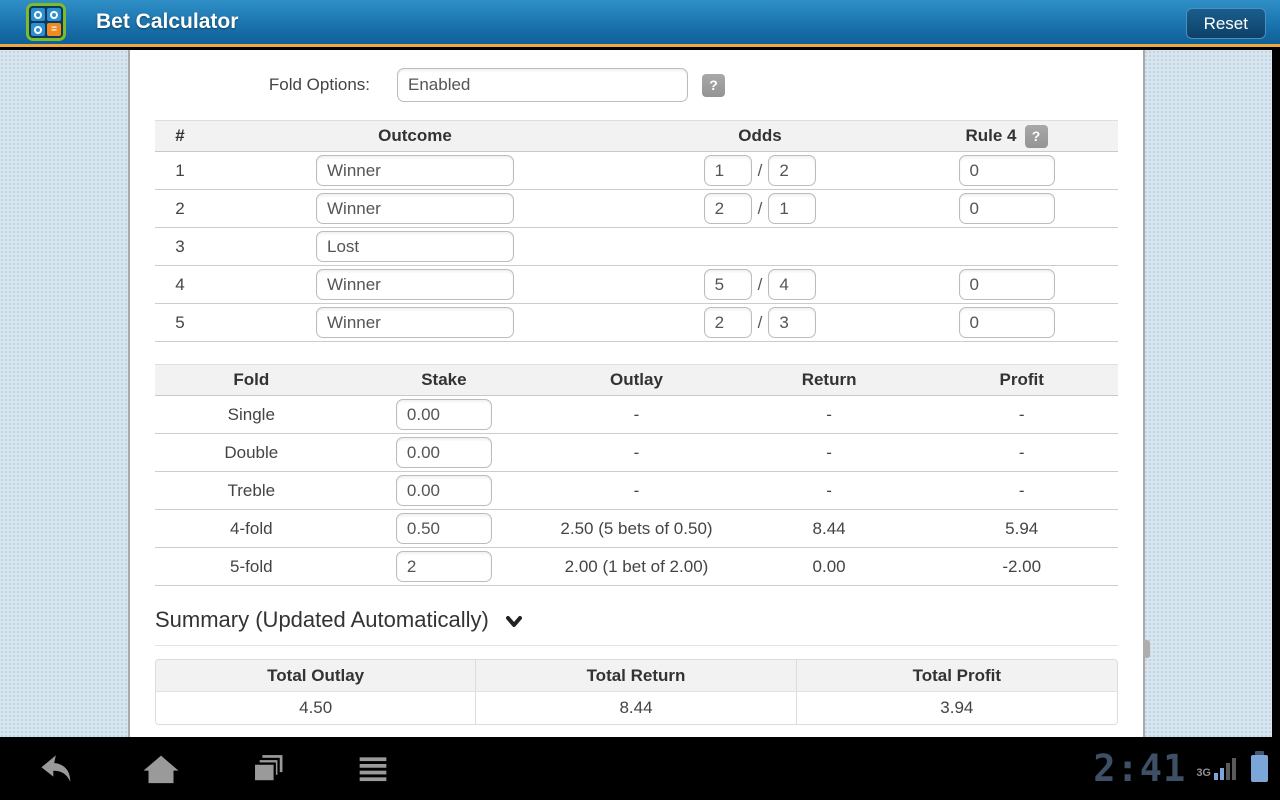 This screenshot has width=1280, height=800. What do you see at coordinates (322, 619) in the screenshot?
I see `summary-heading: Summary (Updated Automatically)` at bounding box center [322, 619].